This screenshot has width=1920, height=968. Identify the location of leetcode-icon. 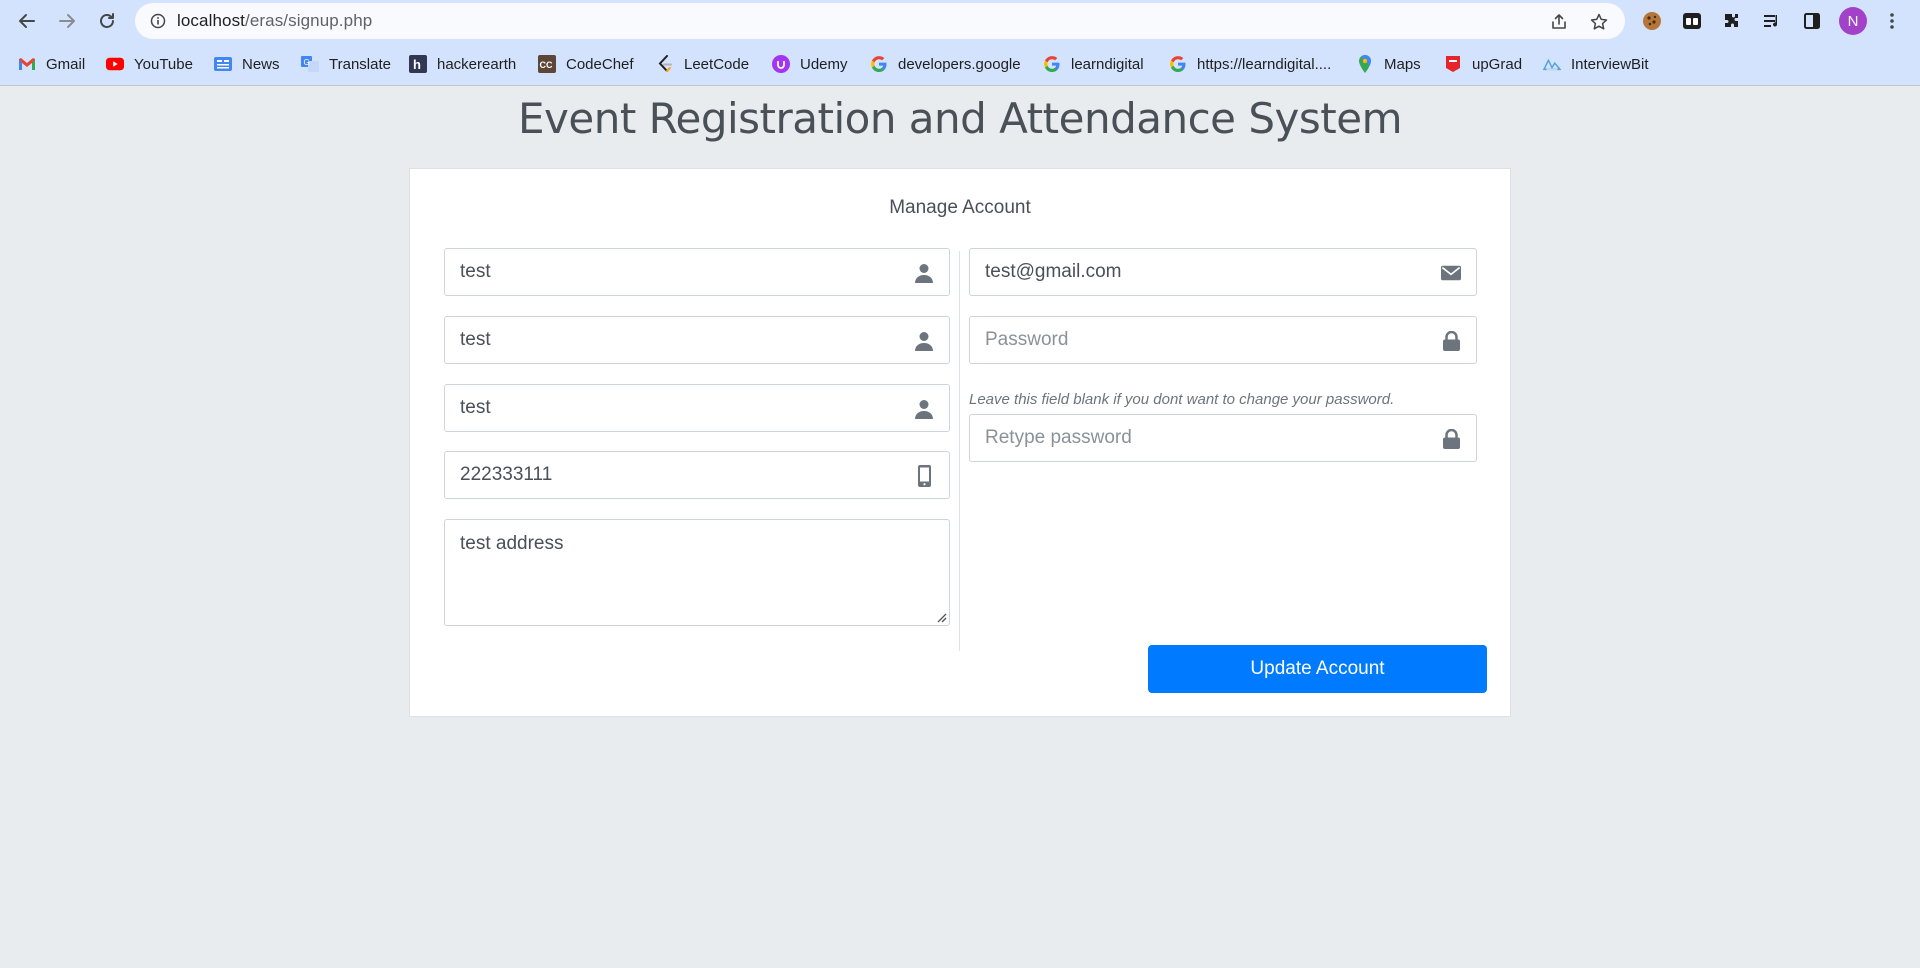
(665, 64).